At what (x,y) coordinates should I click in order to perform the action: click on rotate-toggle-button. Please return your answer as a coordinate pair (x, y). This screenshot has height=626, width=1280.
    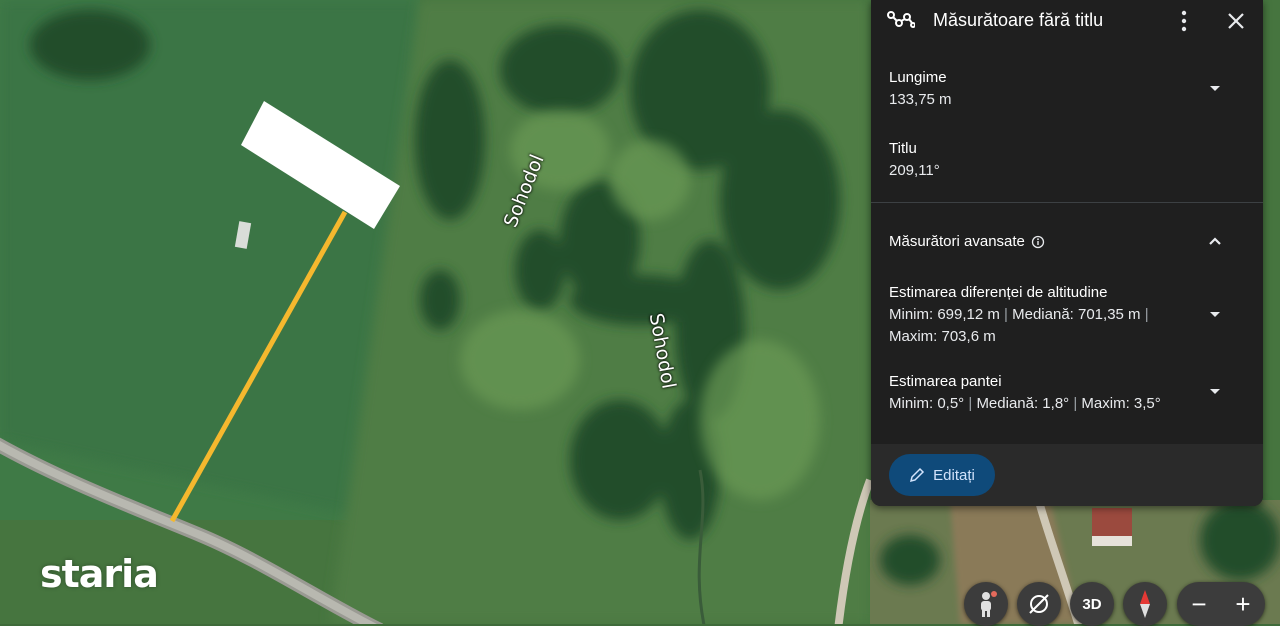
    Looking at the image, I should click on (1039, 604).